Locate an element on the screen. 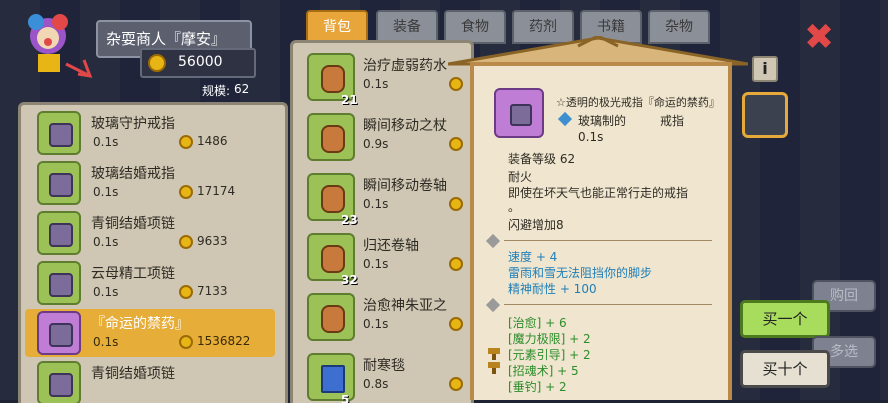  item-name: 归还卷轴 is located at coordinates (391, 246).